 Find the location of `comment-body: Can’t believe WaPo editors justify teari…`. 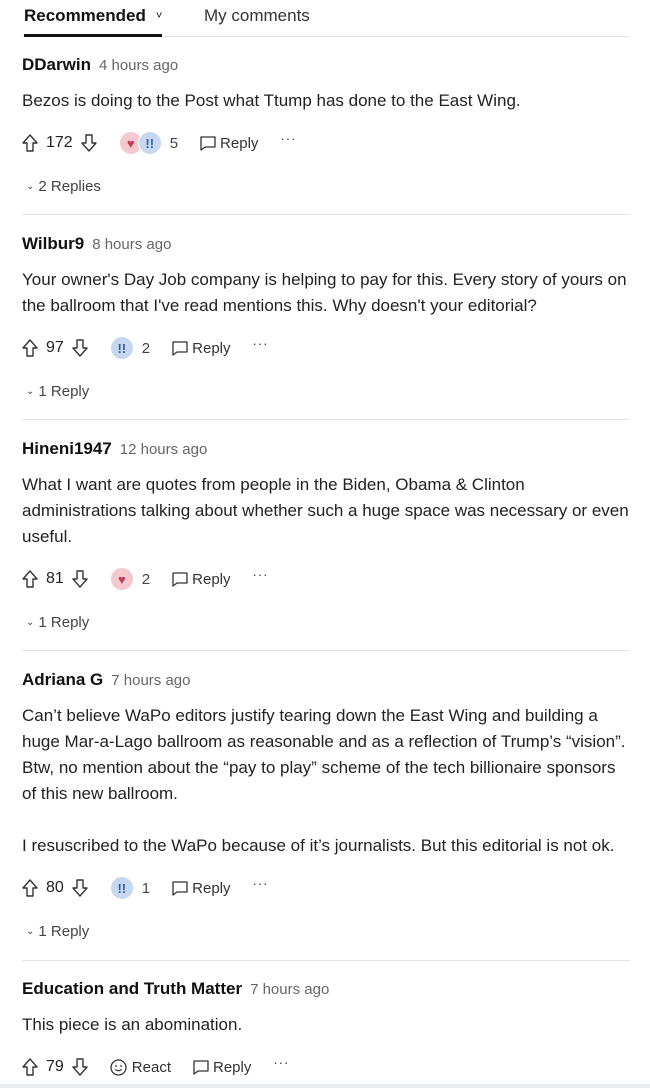

comment-body: Can’t believe WaPo editors justify teari… is located at coordinates (326, 781).